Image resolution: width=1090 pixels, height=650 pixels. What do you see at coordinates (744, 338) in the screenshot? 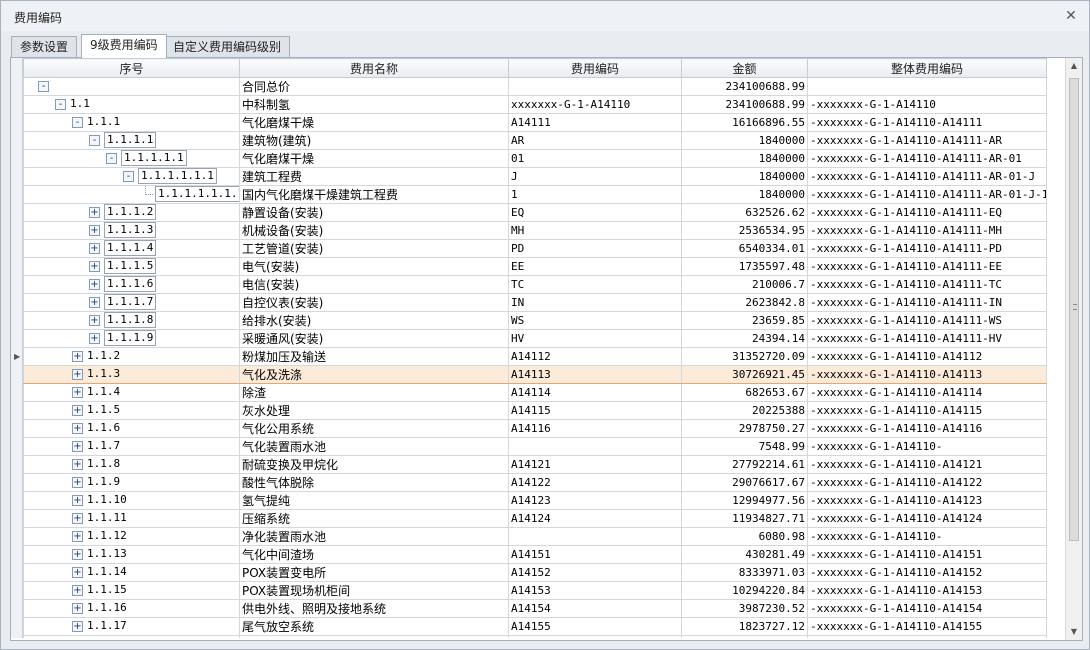
I see `amount-cell: 24394.14` at bounding box center [744, 338].